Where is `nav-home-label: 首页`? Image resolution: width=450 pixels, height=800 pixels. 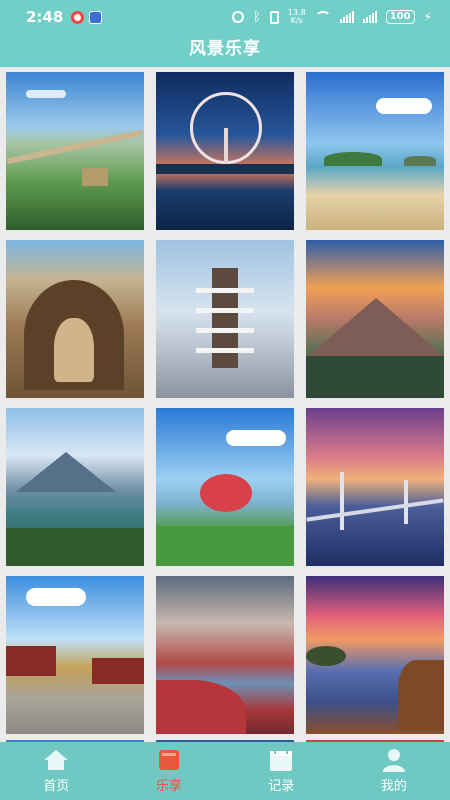 nav-home-label: 首页 is located at coordinates (56, 786).